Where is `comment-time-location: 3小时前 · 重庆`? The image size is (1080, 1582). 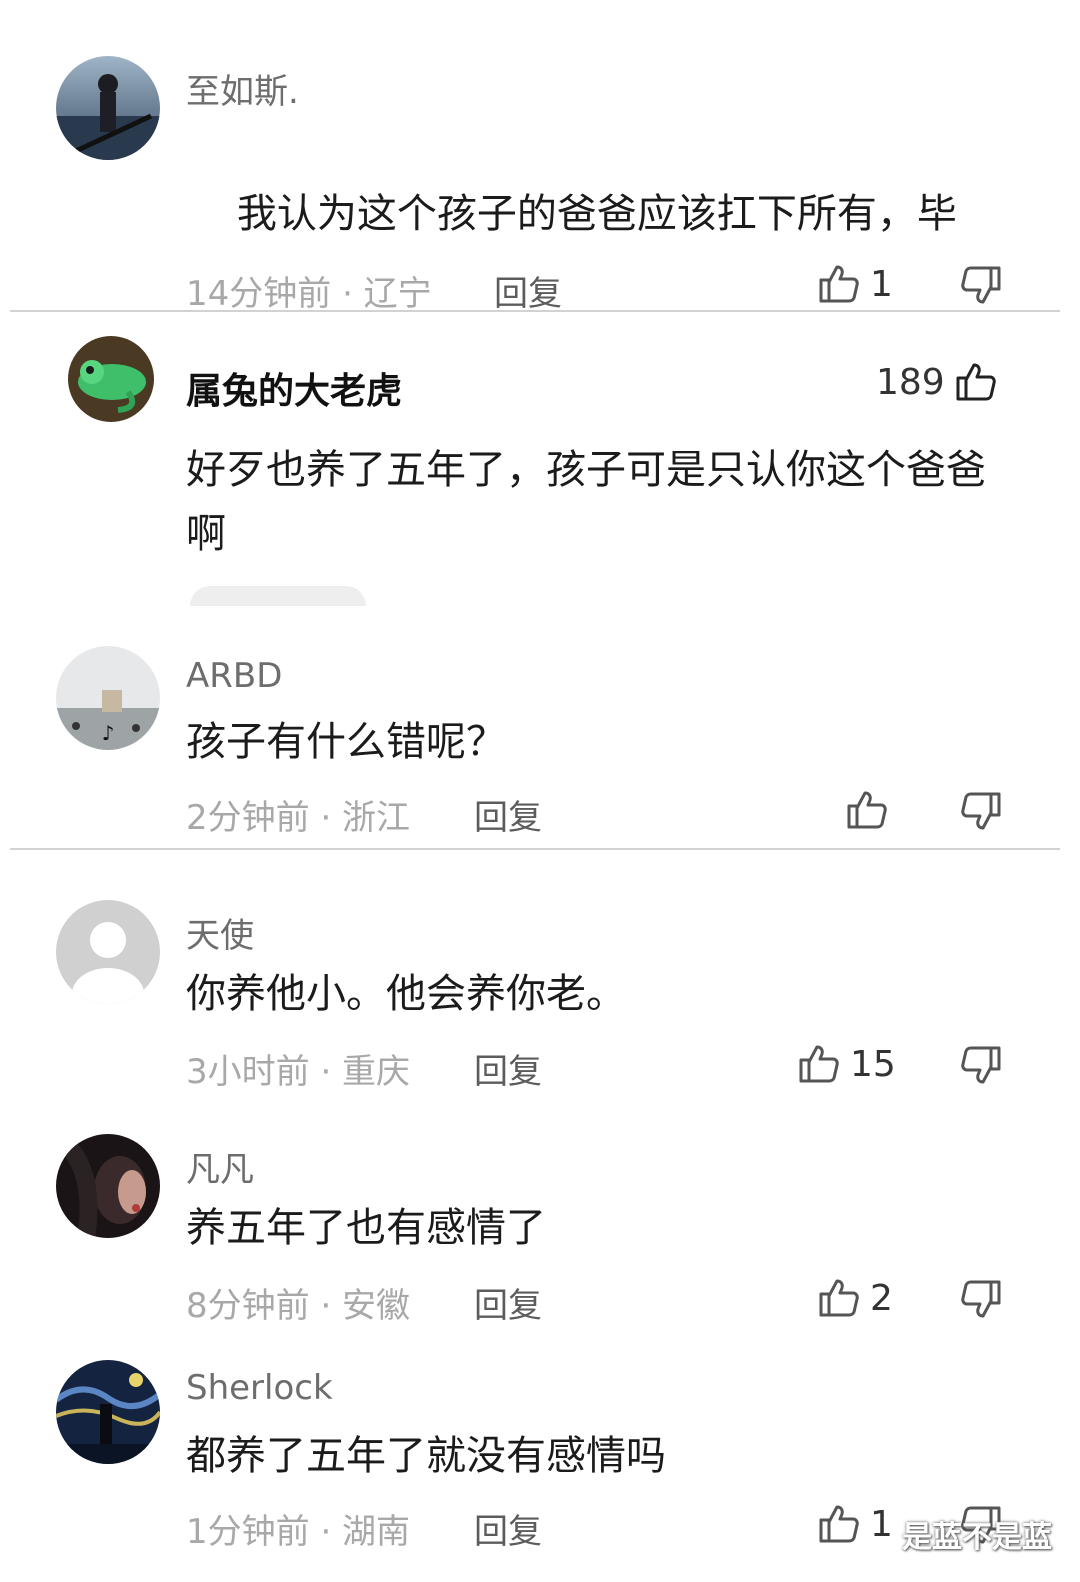 comment-time-location: 3小时前 · 重庆 is located at coordinates (298, 1072).